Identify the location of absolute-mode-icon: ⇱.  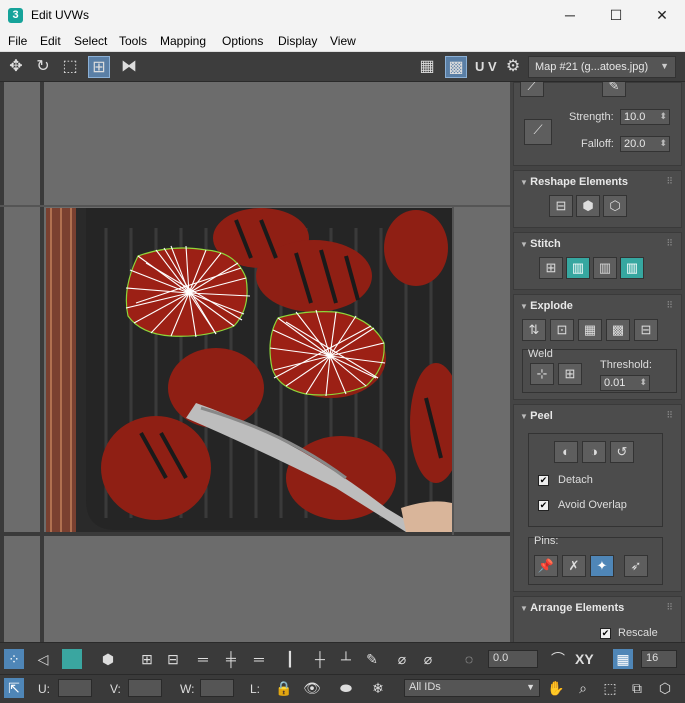
(14, 688).